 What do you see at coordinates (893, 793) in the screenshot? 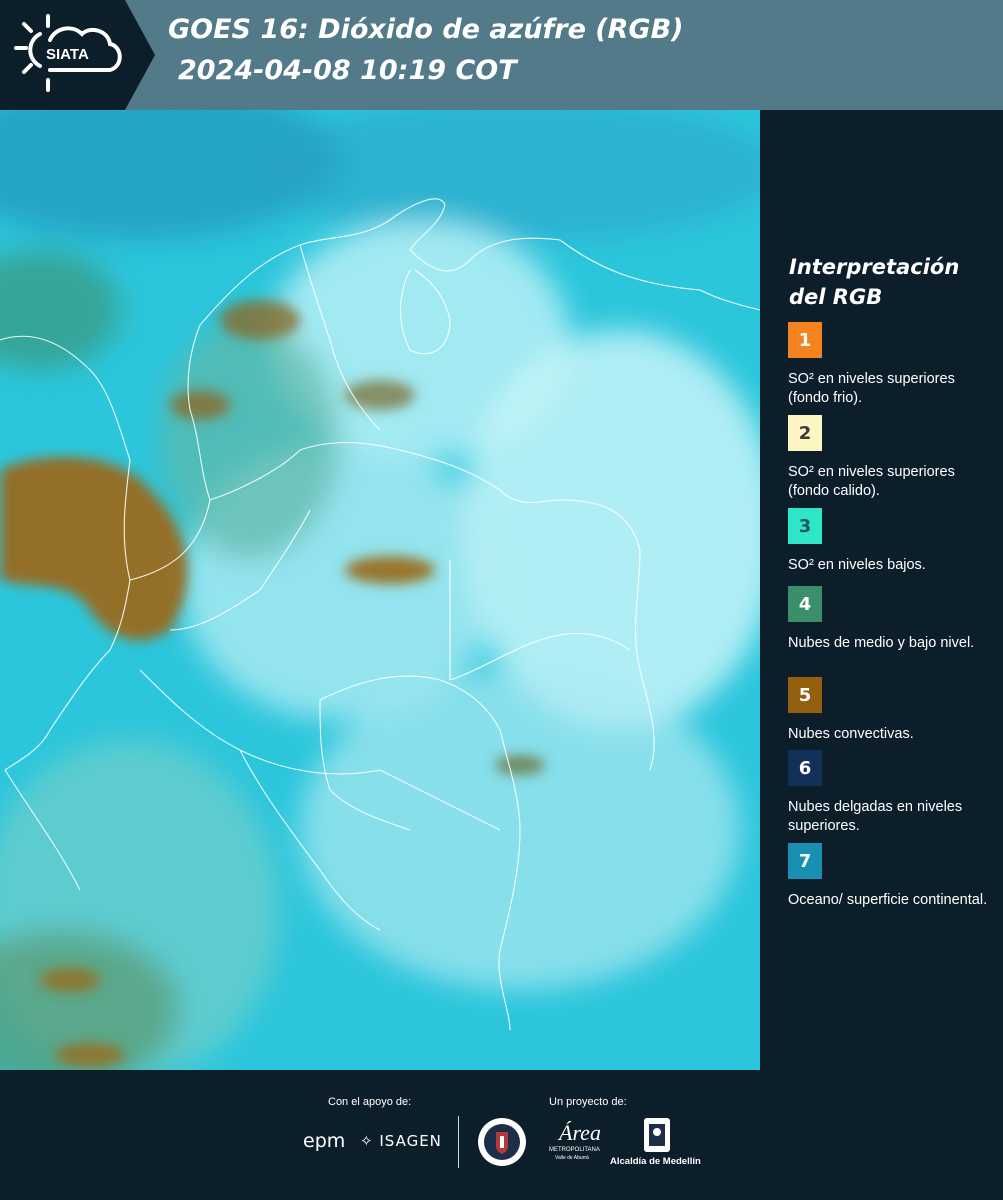
I see `legend-item: 6 Nubes delgadas en niveles superiores.` at bounding box center [893, 793].